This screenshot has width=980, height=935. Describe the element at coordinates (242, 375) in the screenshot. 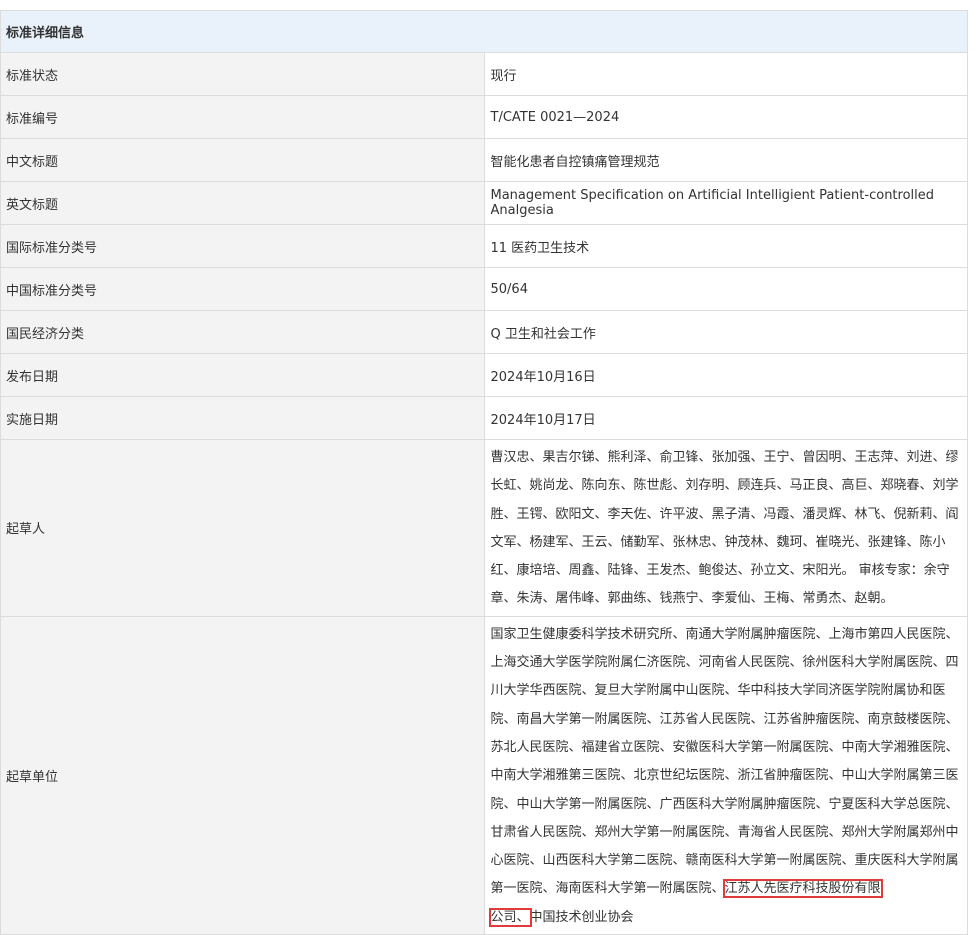

I see `row-label-publish-date: 发布日期` at that location.